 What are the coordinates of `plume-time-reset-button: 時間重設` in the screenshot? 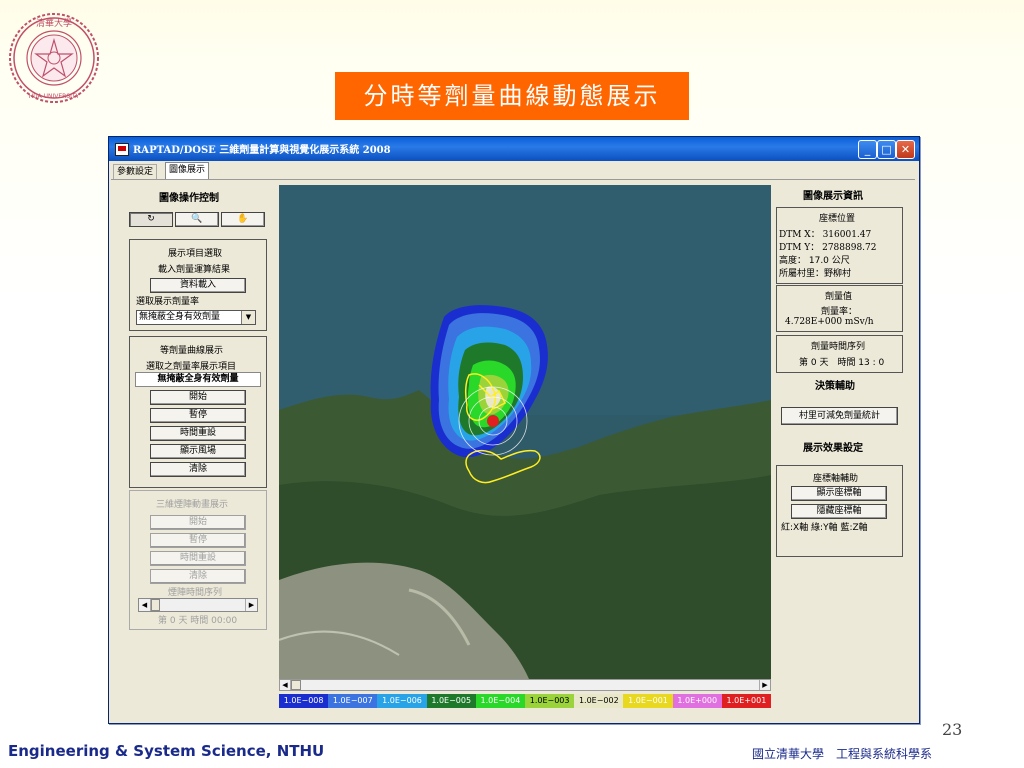 It's located at (198, 558).